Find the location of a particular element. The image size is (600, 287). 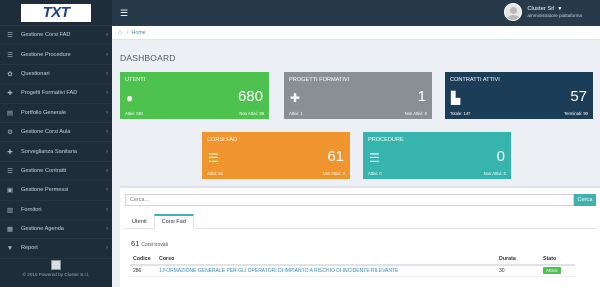

sidebar-item-gestione-procedure: ☰ Gestione Procedure › is located at coordinates (56, 55).